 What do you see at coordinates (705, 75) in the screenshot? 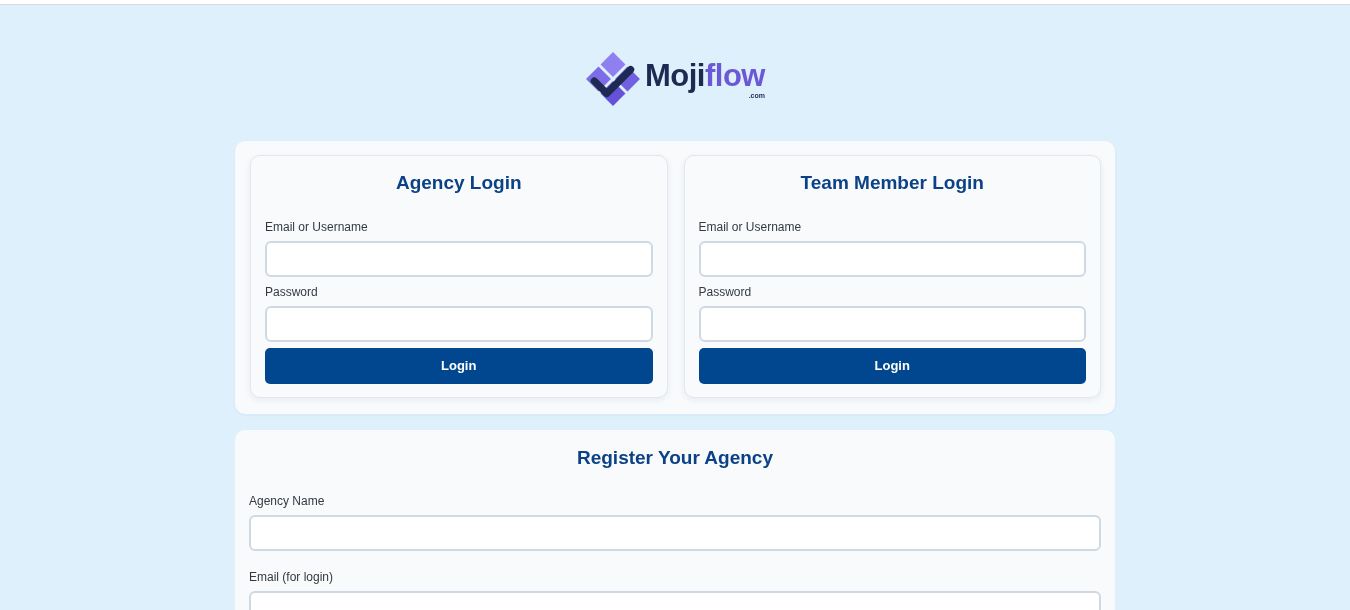
I see `logo-wordmark: Mojiflow` at bounding box center [705, 75].